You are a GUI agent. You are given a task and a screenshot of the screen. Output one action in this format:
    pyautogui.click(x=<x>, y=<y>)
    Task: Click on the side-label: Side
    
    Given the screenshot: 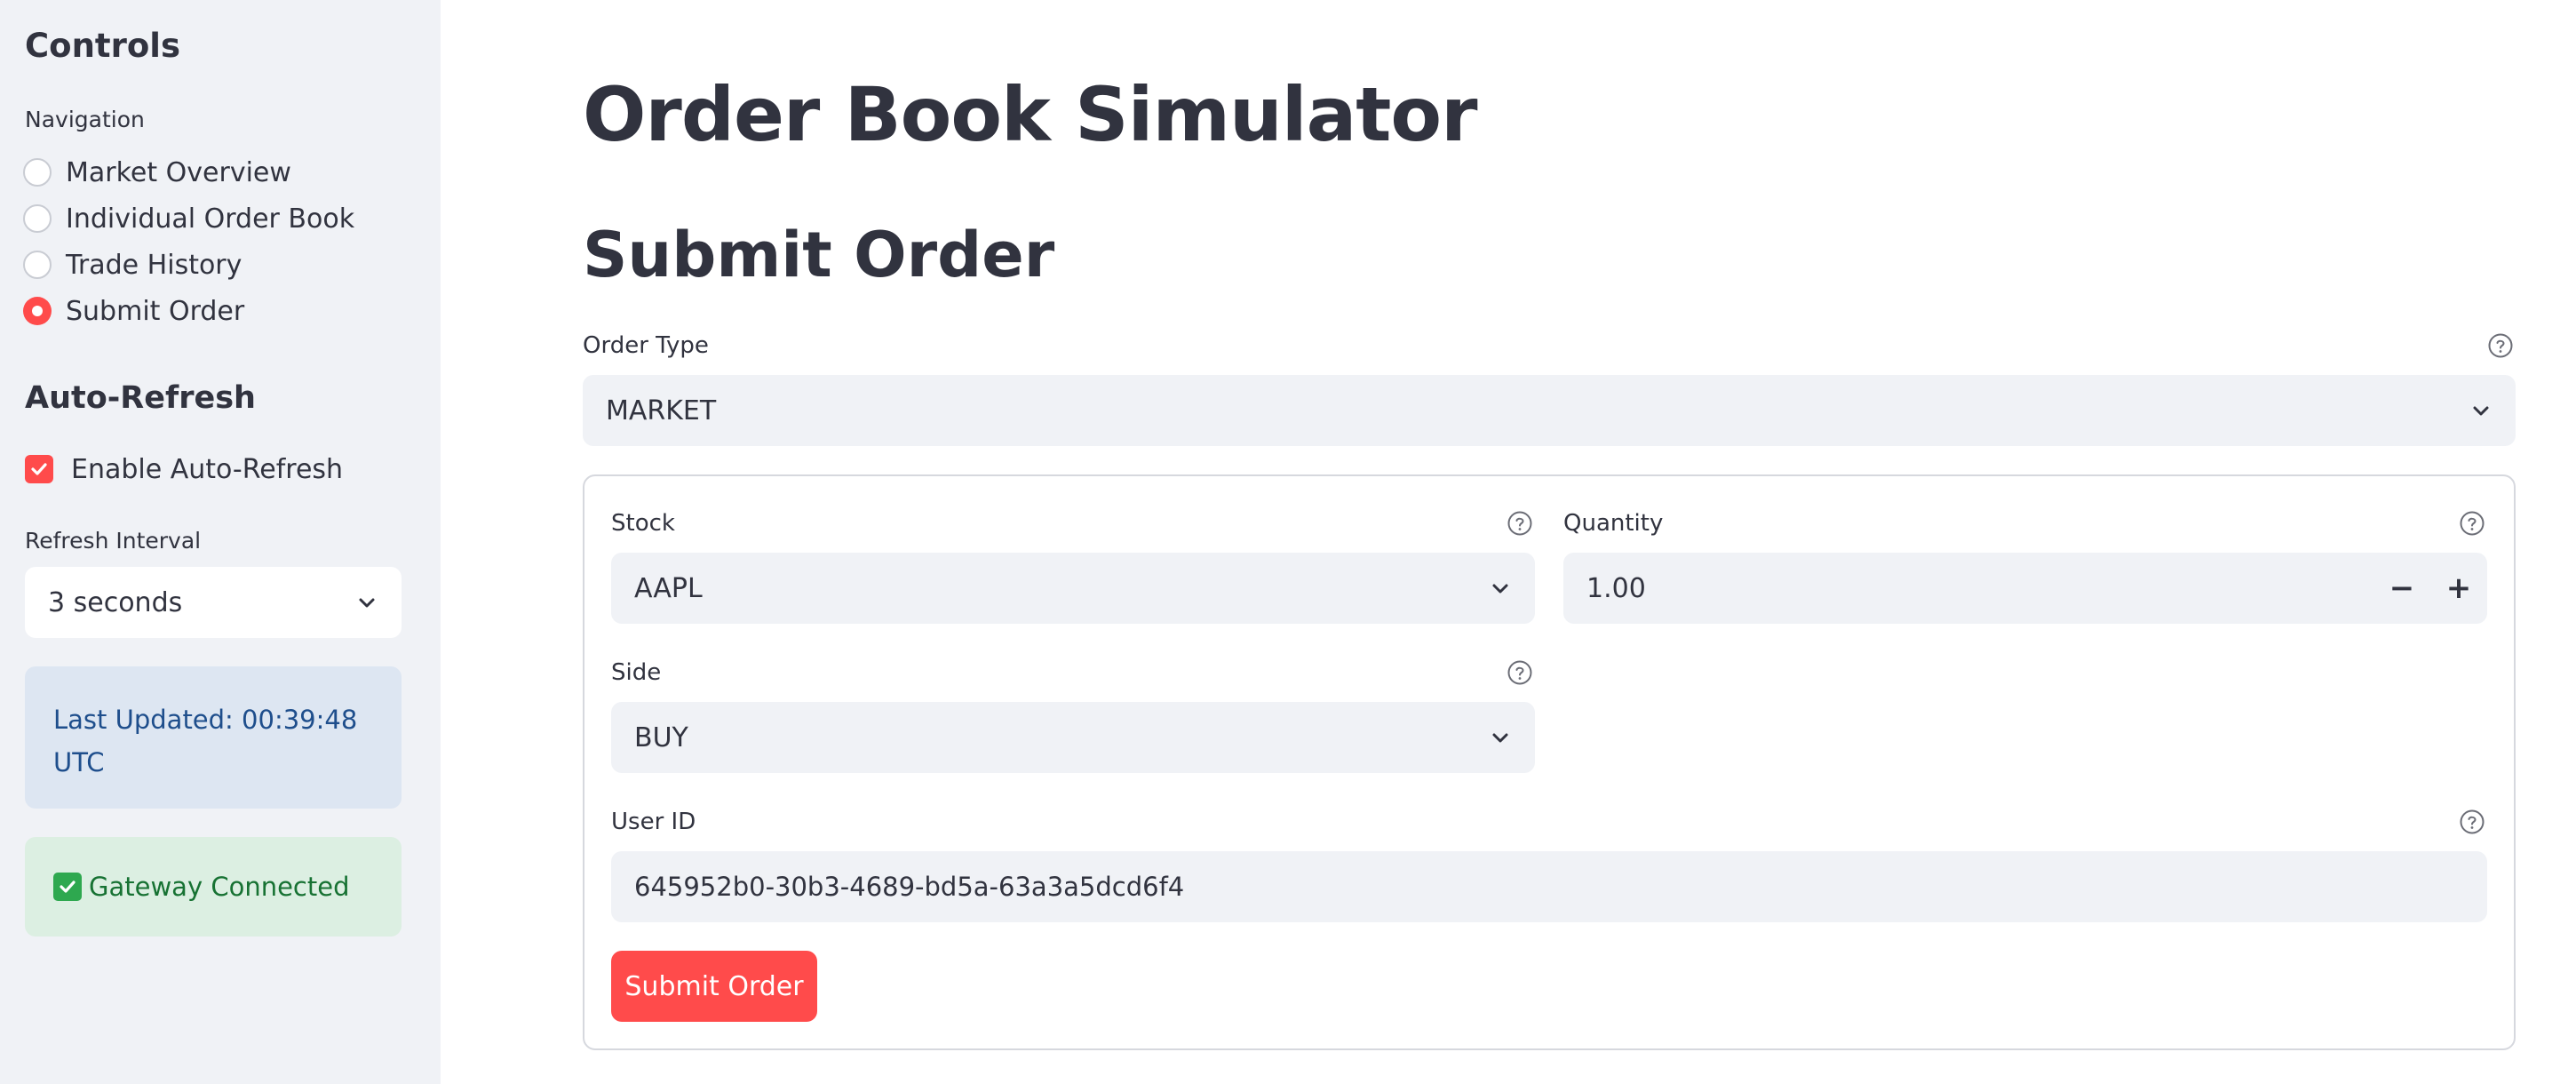 What is the action you would take?
    pyautogui.click(x=636, y=673)
    